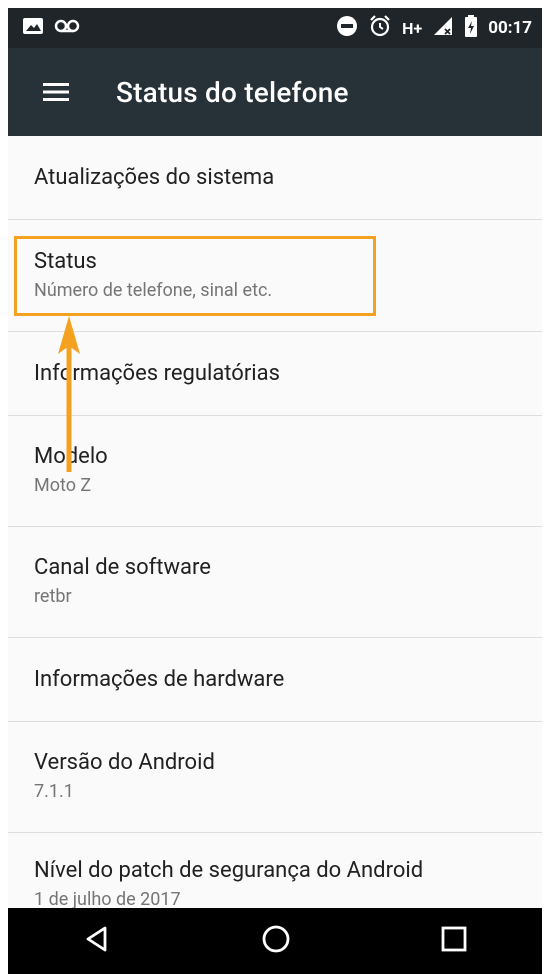 This screenshot has height=974, width=550. Describe the element at coordinates (412, 28) in the screenshot. I see `network-type-label: H+` at that location.